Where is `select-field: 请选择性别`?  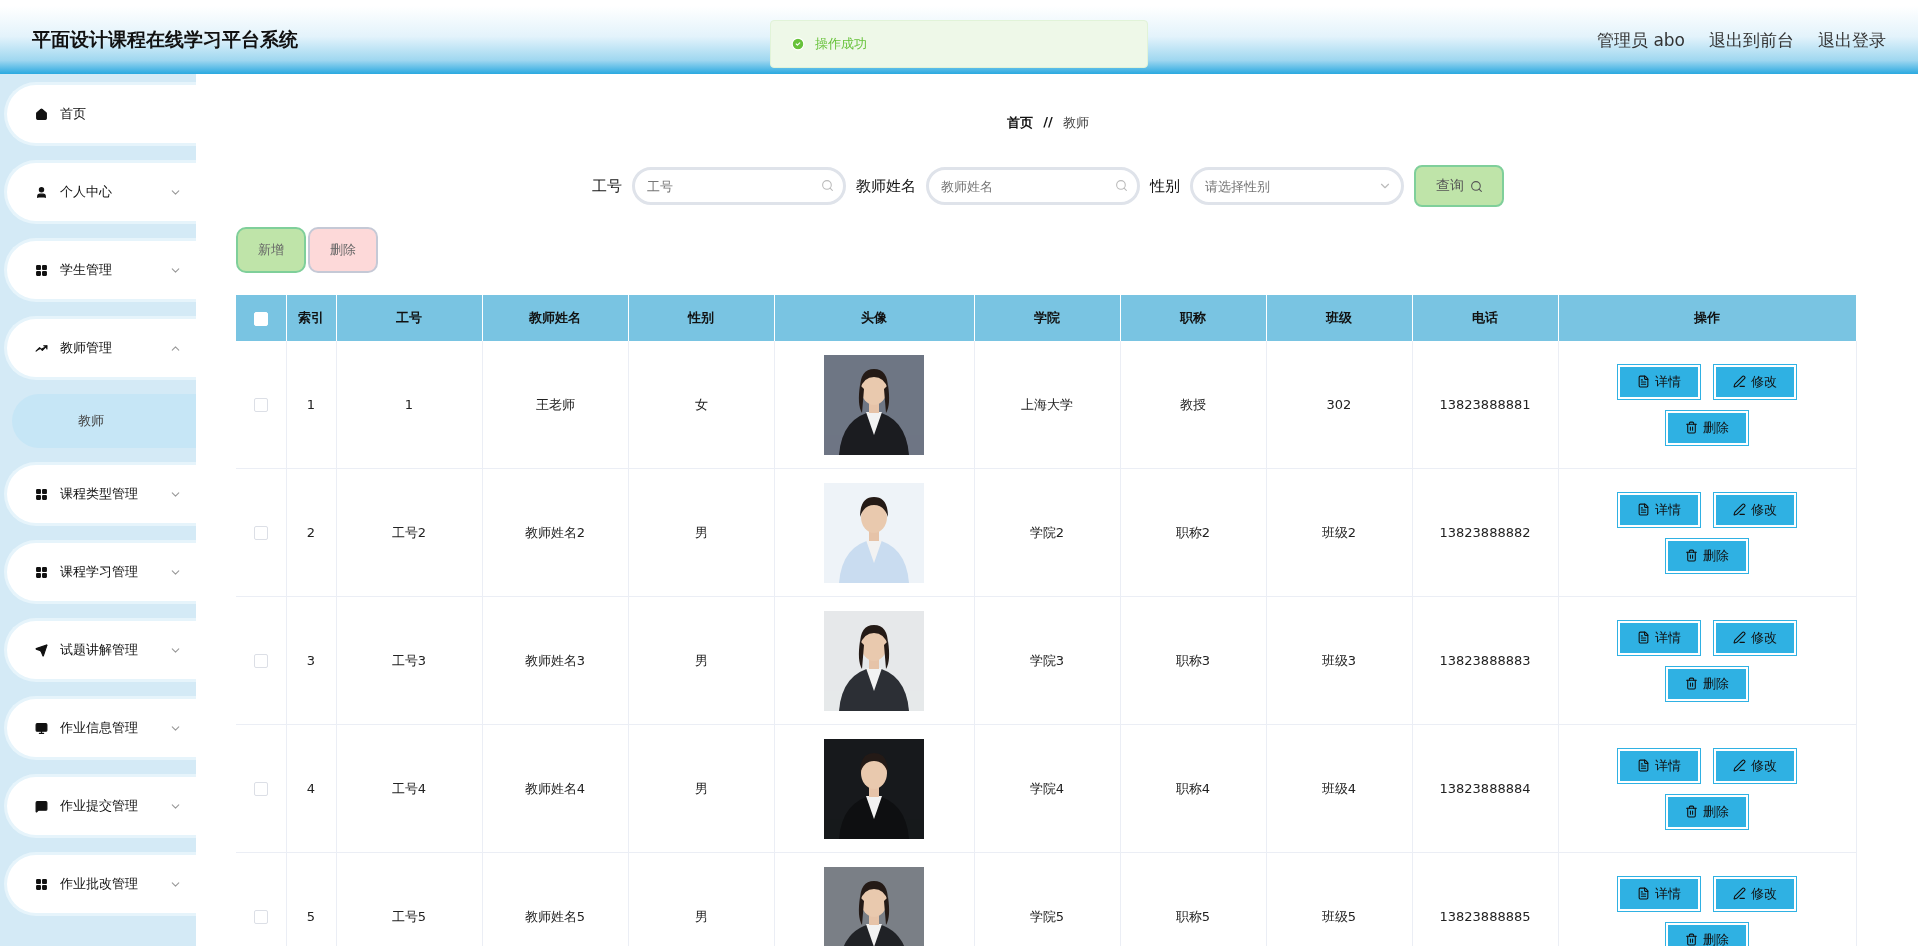
select-field: 请选择性别 is located at coordinates (1297, 186).